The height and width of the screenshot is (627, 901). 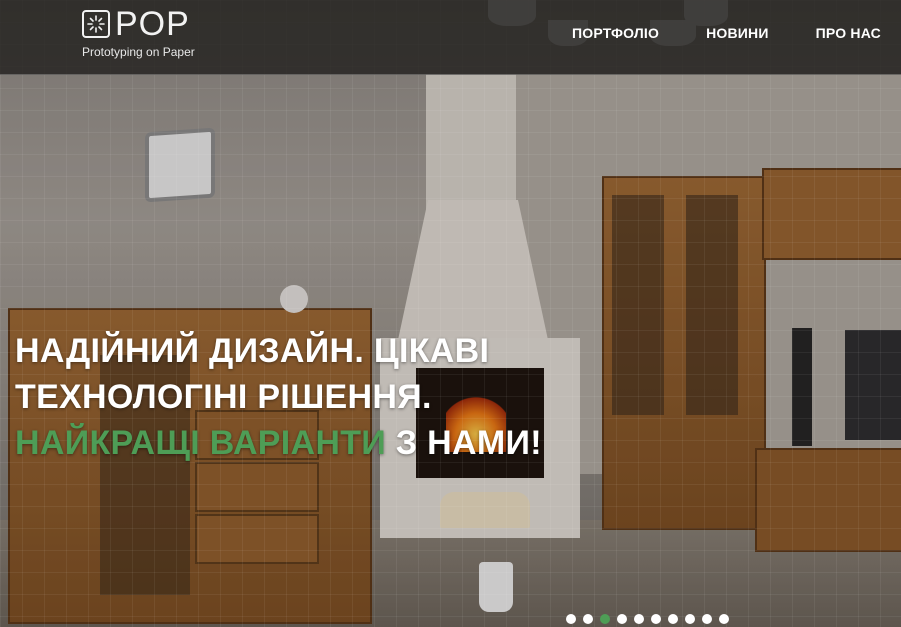 What do you see at coordinates (737, 33) in the screenshot?
I see `nav-news: НОВИНИ` at bounding box center [737, 33].